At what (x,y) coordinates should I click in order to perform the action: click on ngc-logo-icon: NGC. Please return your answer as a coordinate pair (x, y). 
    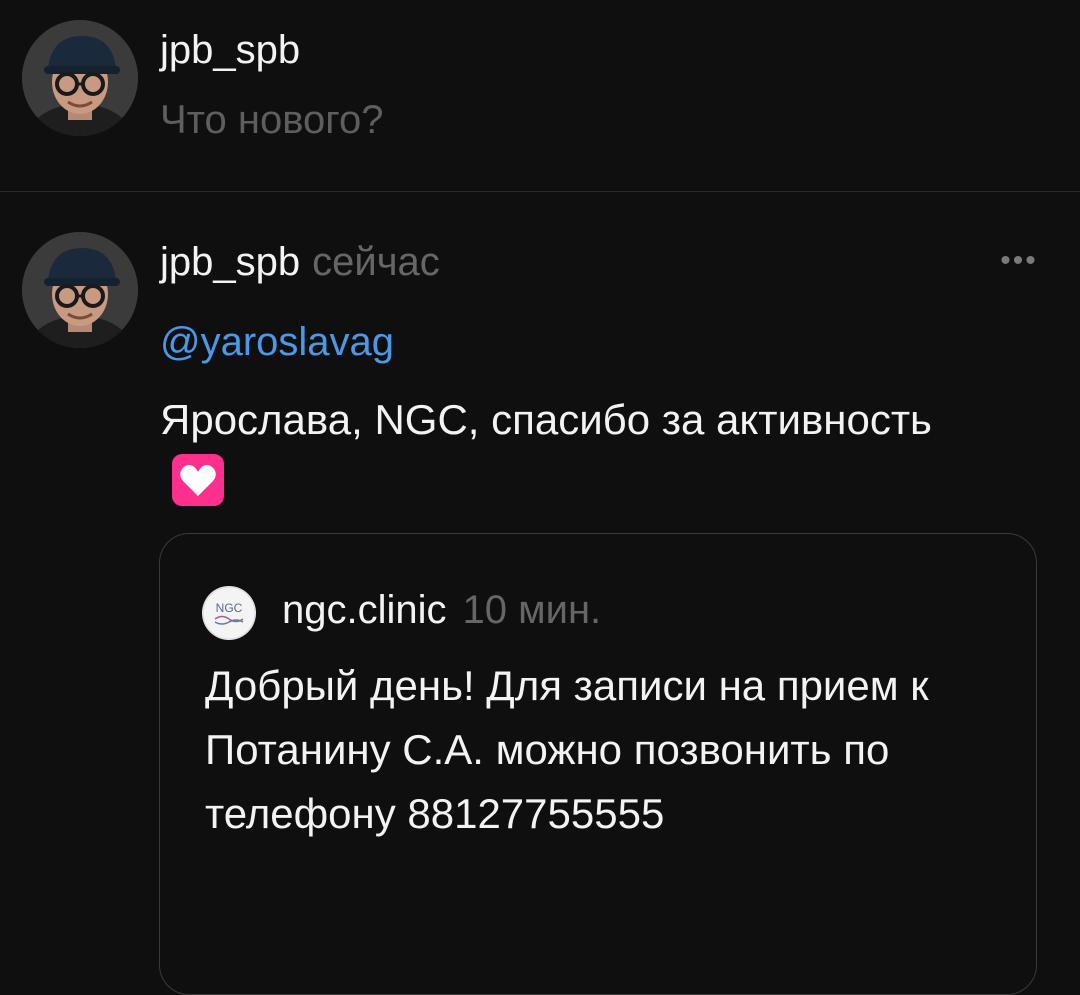
    Looking at the image, I should click on (229, 613).